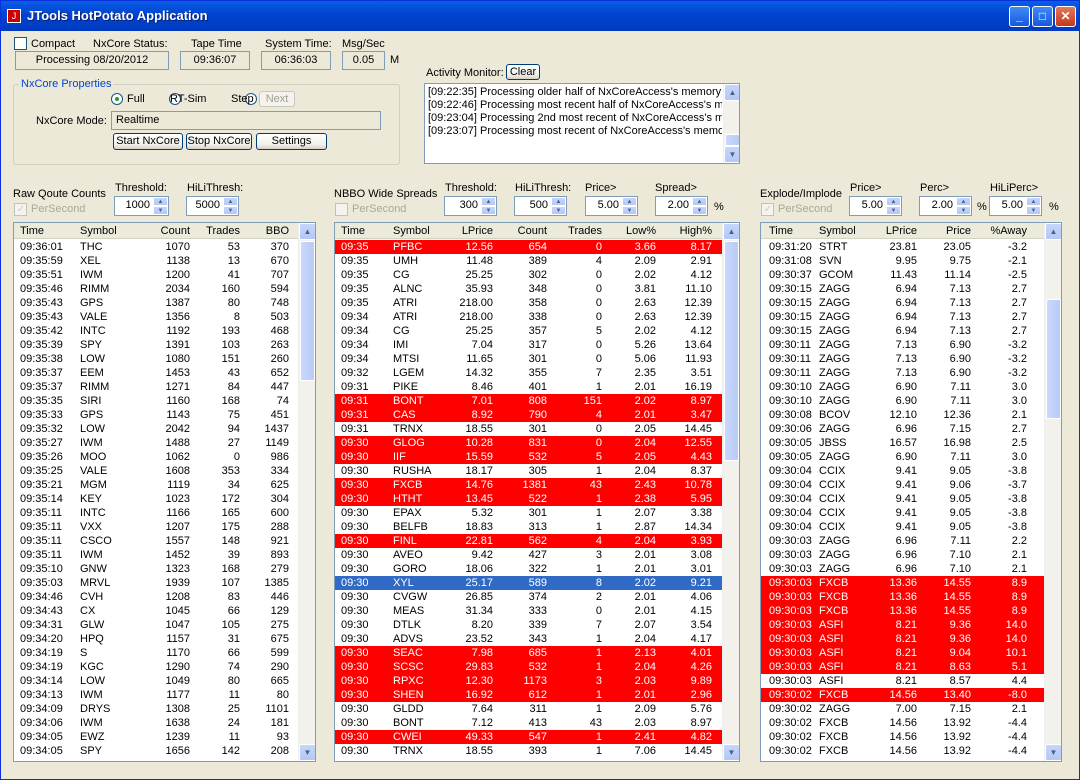 This screenshot has width=1080, height=780. What do you see at coordinates (528, 443) in the screenshot?
I see `table-row: 09:30 GLOG 10.28 831 0 2.04 12.55` at bounding box center [528, 443].